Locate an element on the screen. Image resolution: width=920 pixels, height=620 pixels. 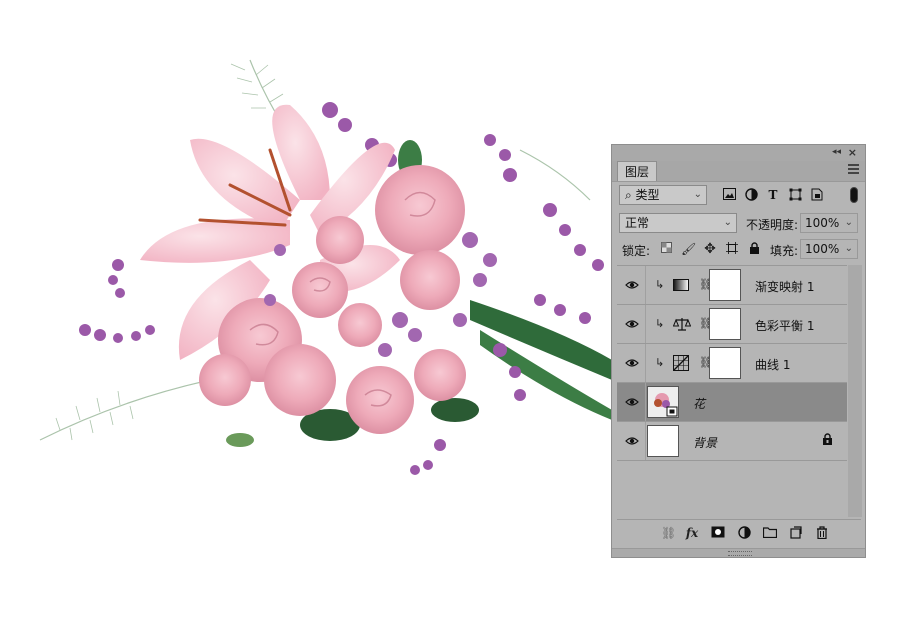
layers-bottom-toolbar: ⛓ fx is located at coordinates (739, 532).